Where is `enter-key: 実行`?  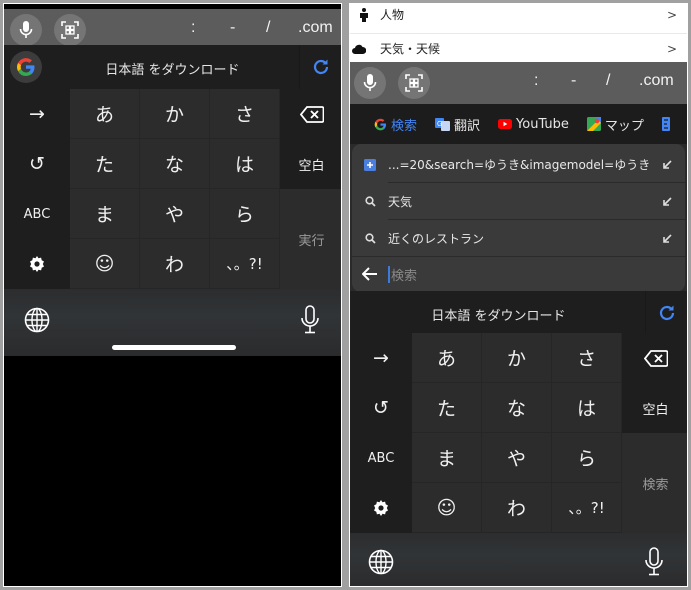 enter-key: 実行 is located at coordinates (310, 239).